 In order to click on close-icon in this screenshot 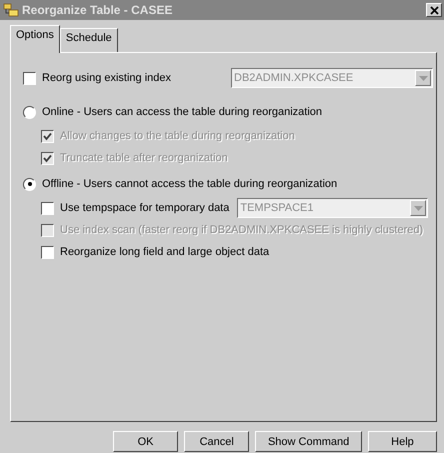, I will do `click(434, 10)`.